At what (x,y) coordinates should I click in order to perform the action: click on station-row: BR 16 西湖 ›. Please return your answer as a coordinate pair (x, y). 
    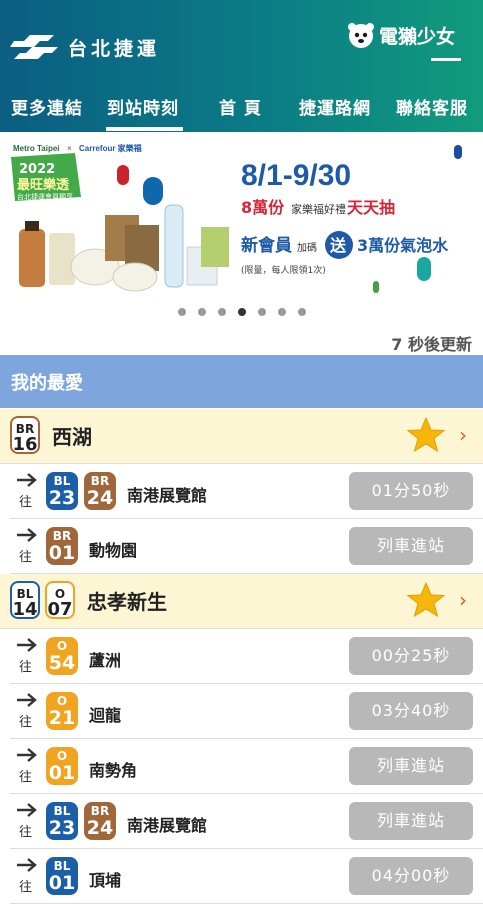
    Looking at the image, I should click on (241, 436).